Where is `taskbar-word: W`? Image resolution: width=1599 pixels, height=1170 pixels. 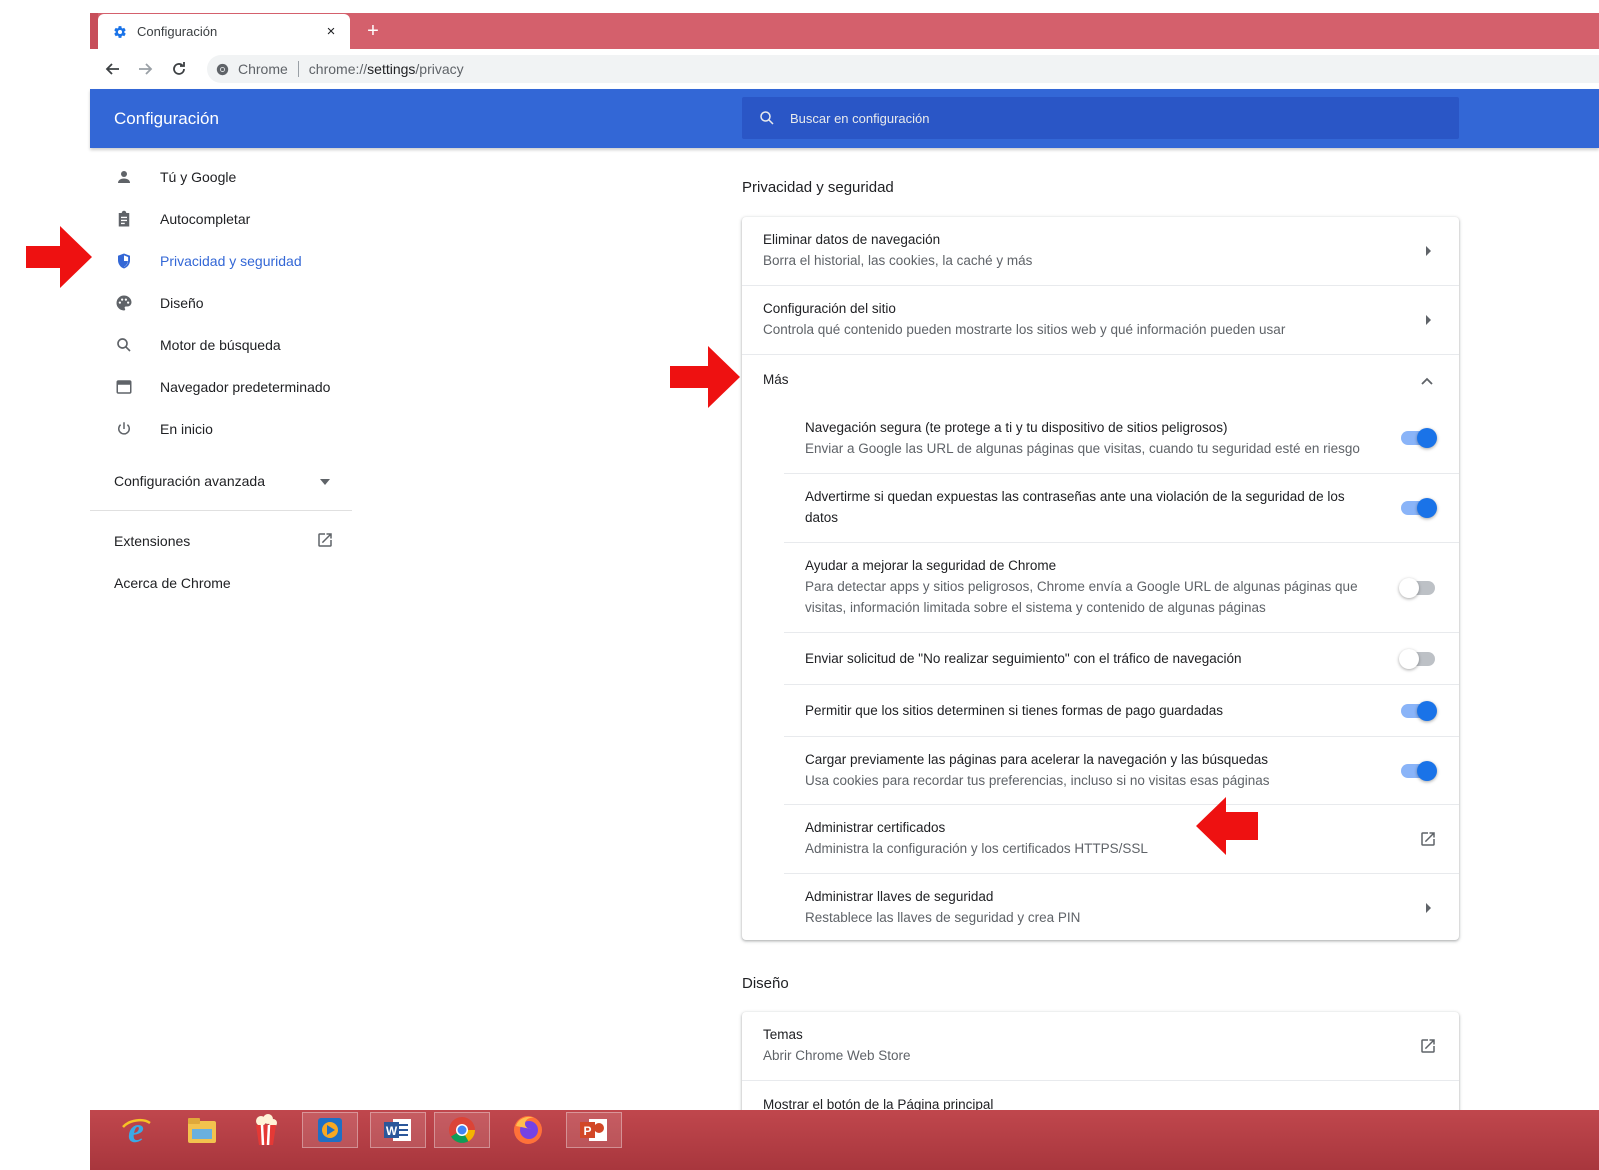 taskbar-word: W is located at coordinates (398, 1130).